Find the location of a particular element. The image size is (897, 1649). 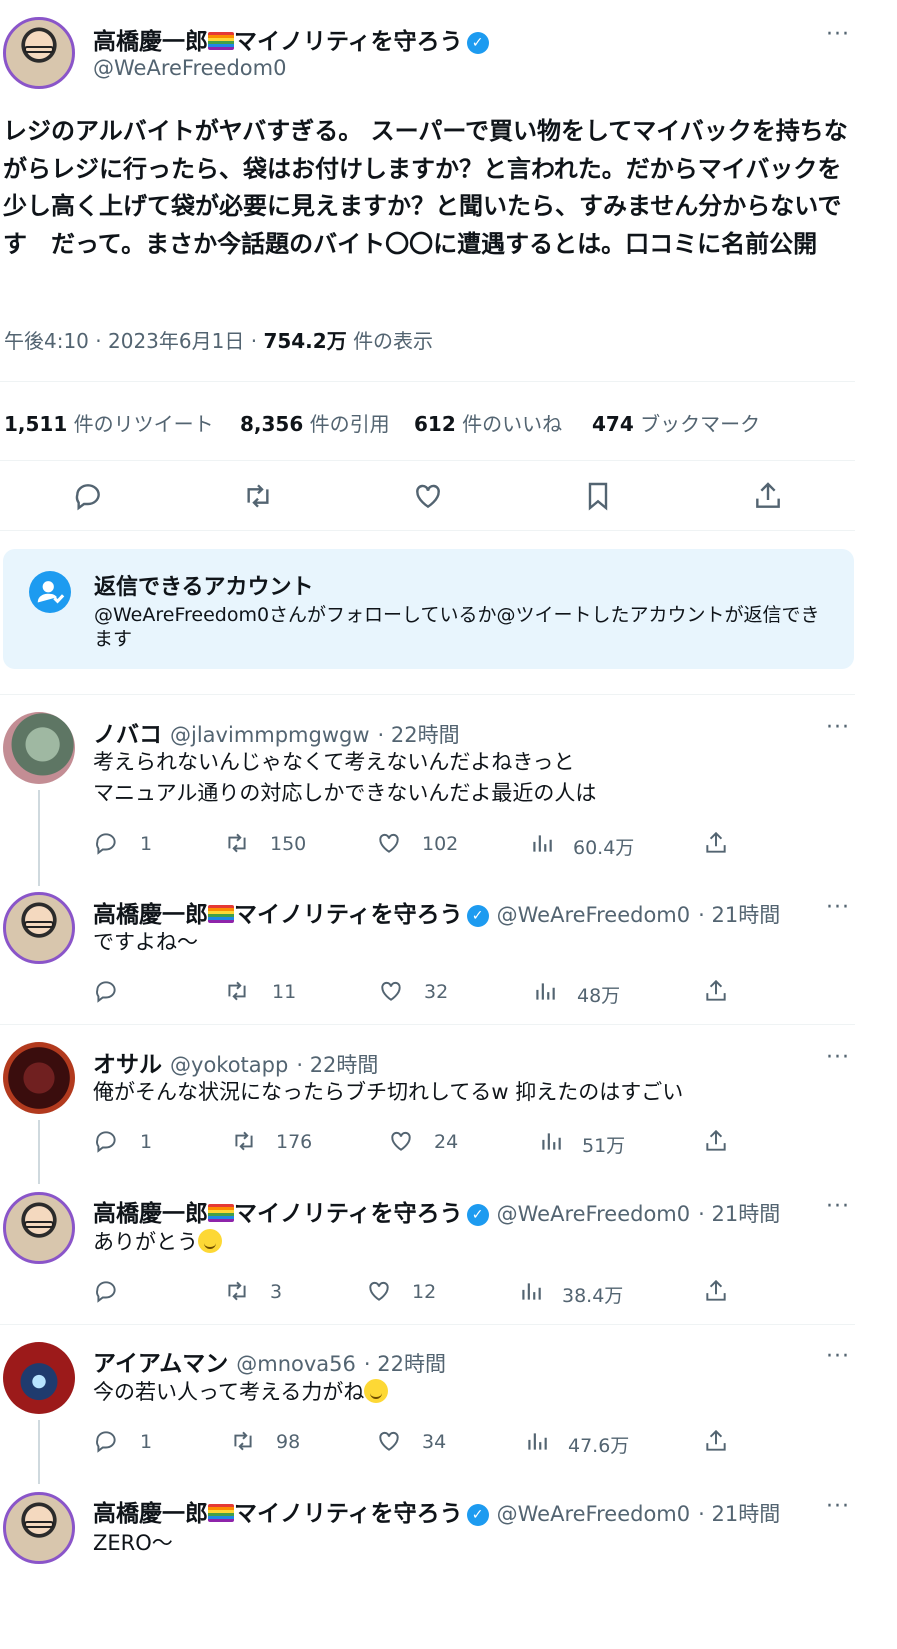

reply-text: ですよね〜 is located at coordinates (145, 942).